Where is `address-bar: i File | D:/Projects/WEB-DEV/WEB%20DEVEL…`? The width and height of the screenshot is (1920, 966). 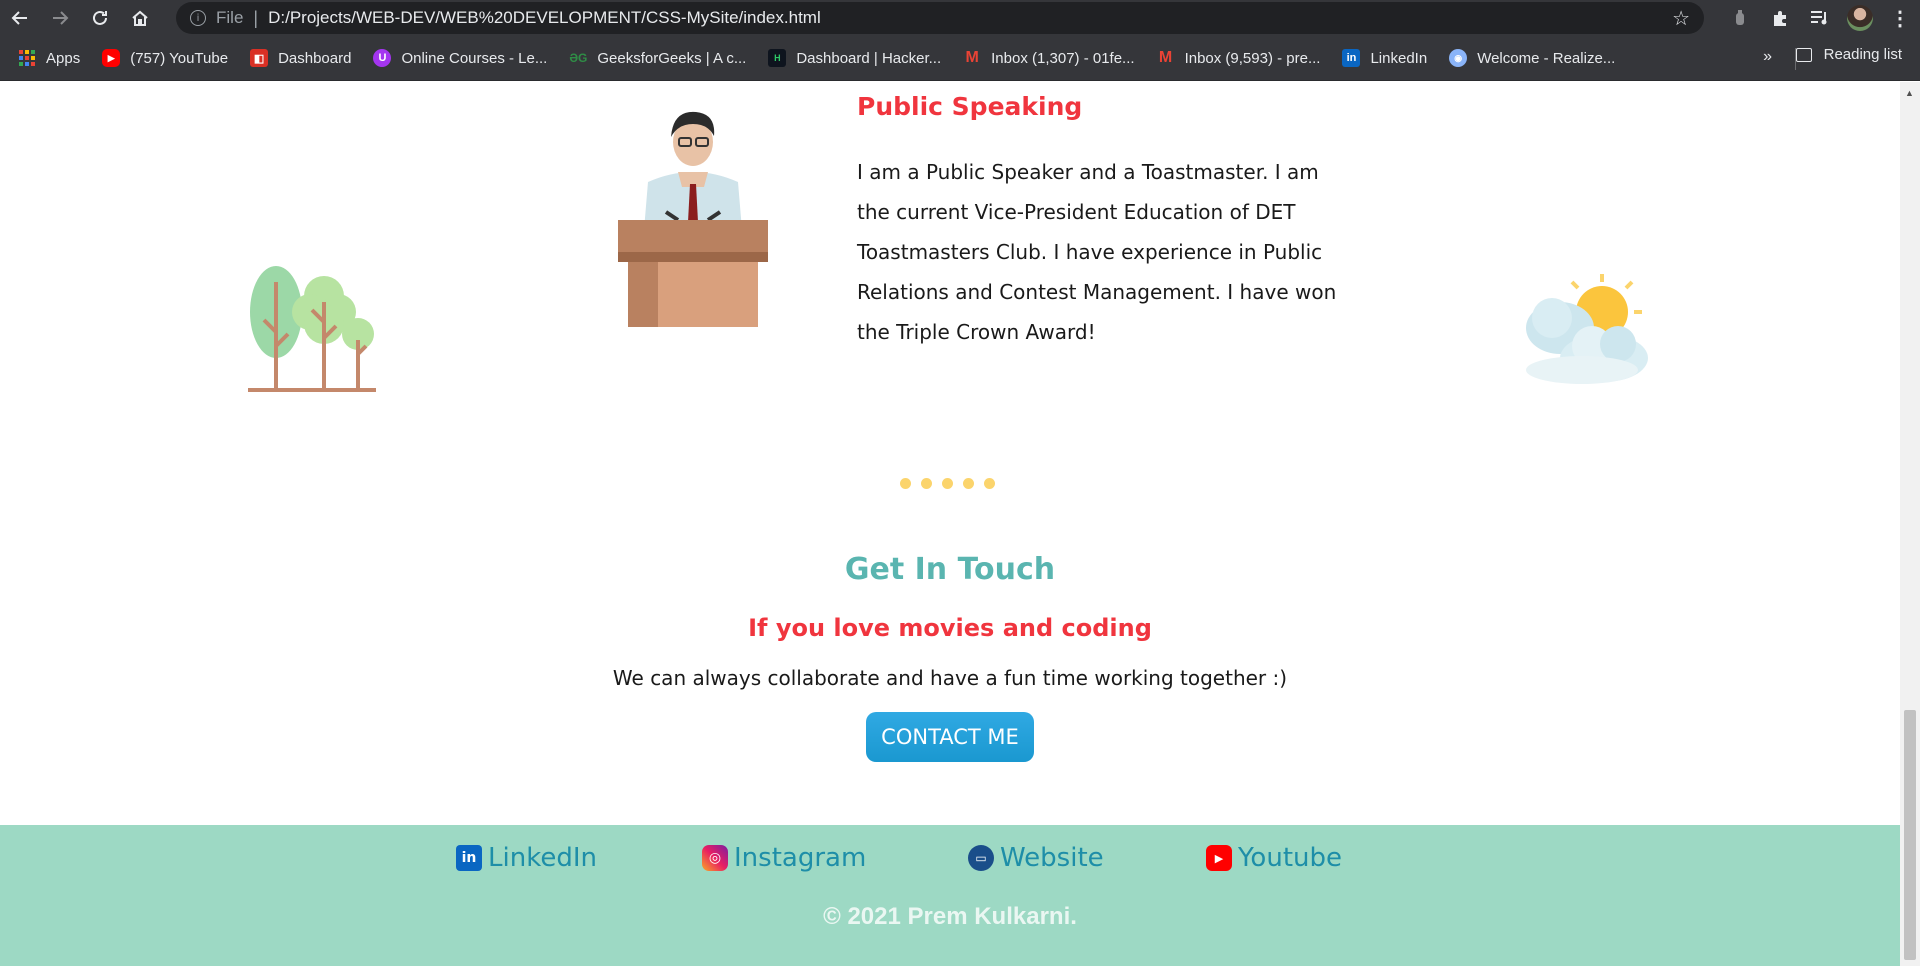
address-bar: i File | D:/Projects/WEB-DEV/WEB%20DEVEL… is located at coordinates (940, 18).